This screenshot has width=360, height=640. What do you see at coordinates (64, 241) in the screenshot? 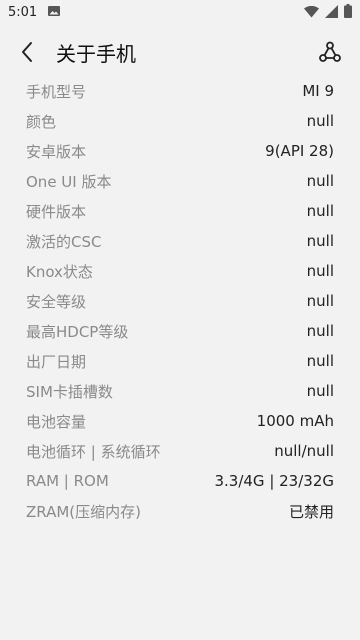
I see `info-label: 激活的CSC` at bounding box center [64, 241].